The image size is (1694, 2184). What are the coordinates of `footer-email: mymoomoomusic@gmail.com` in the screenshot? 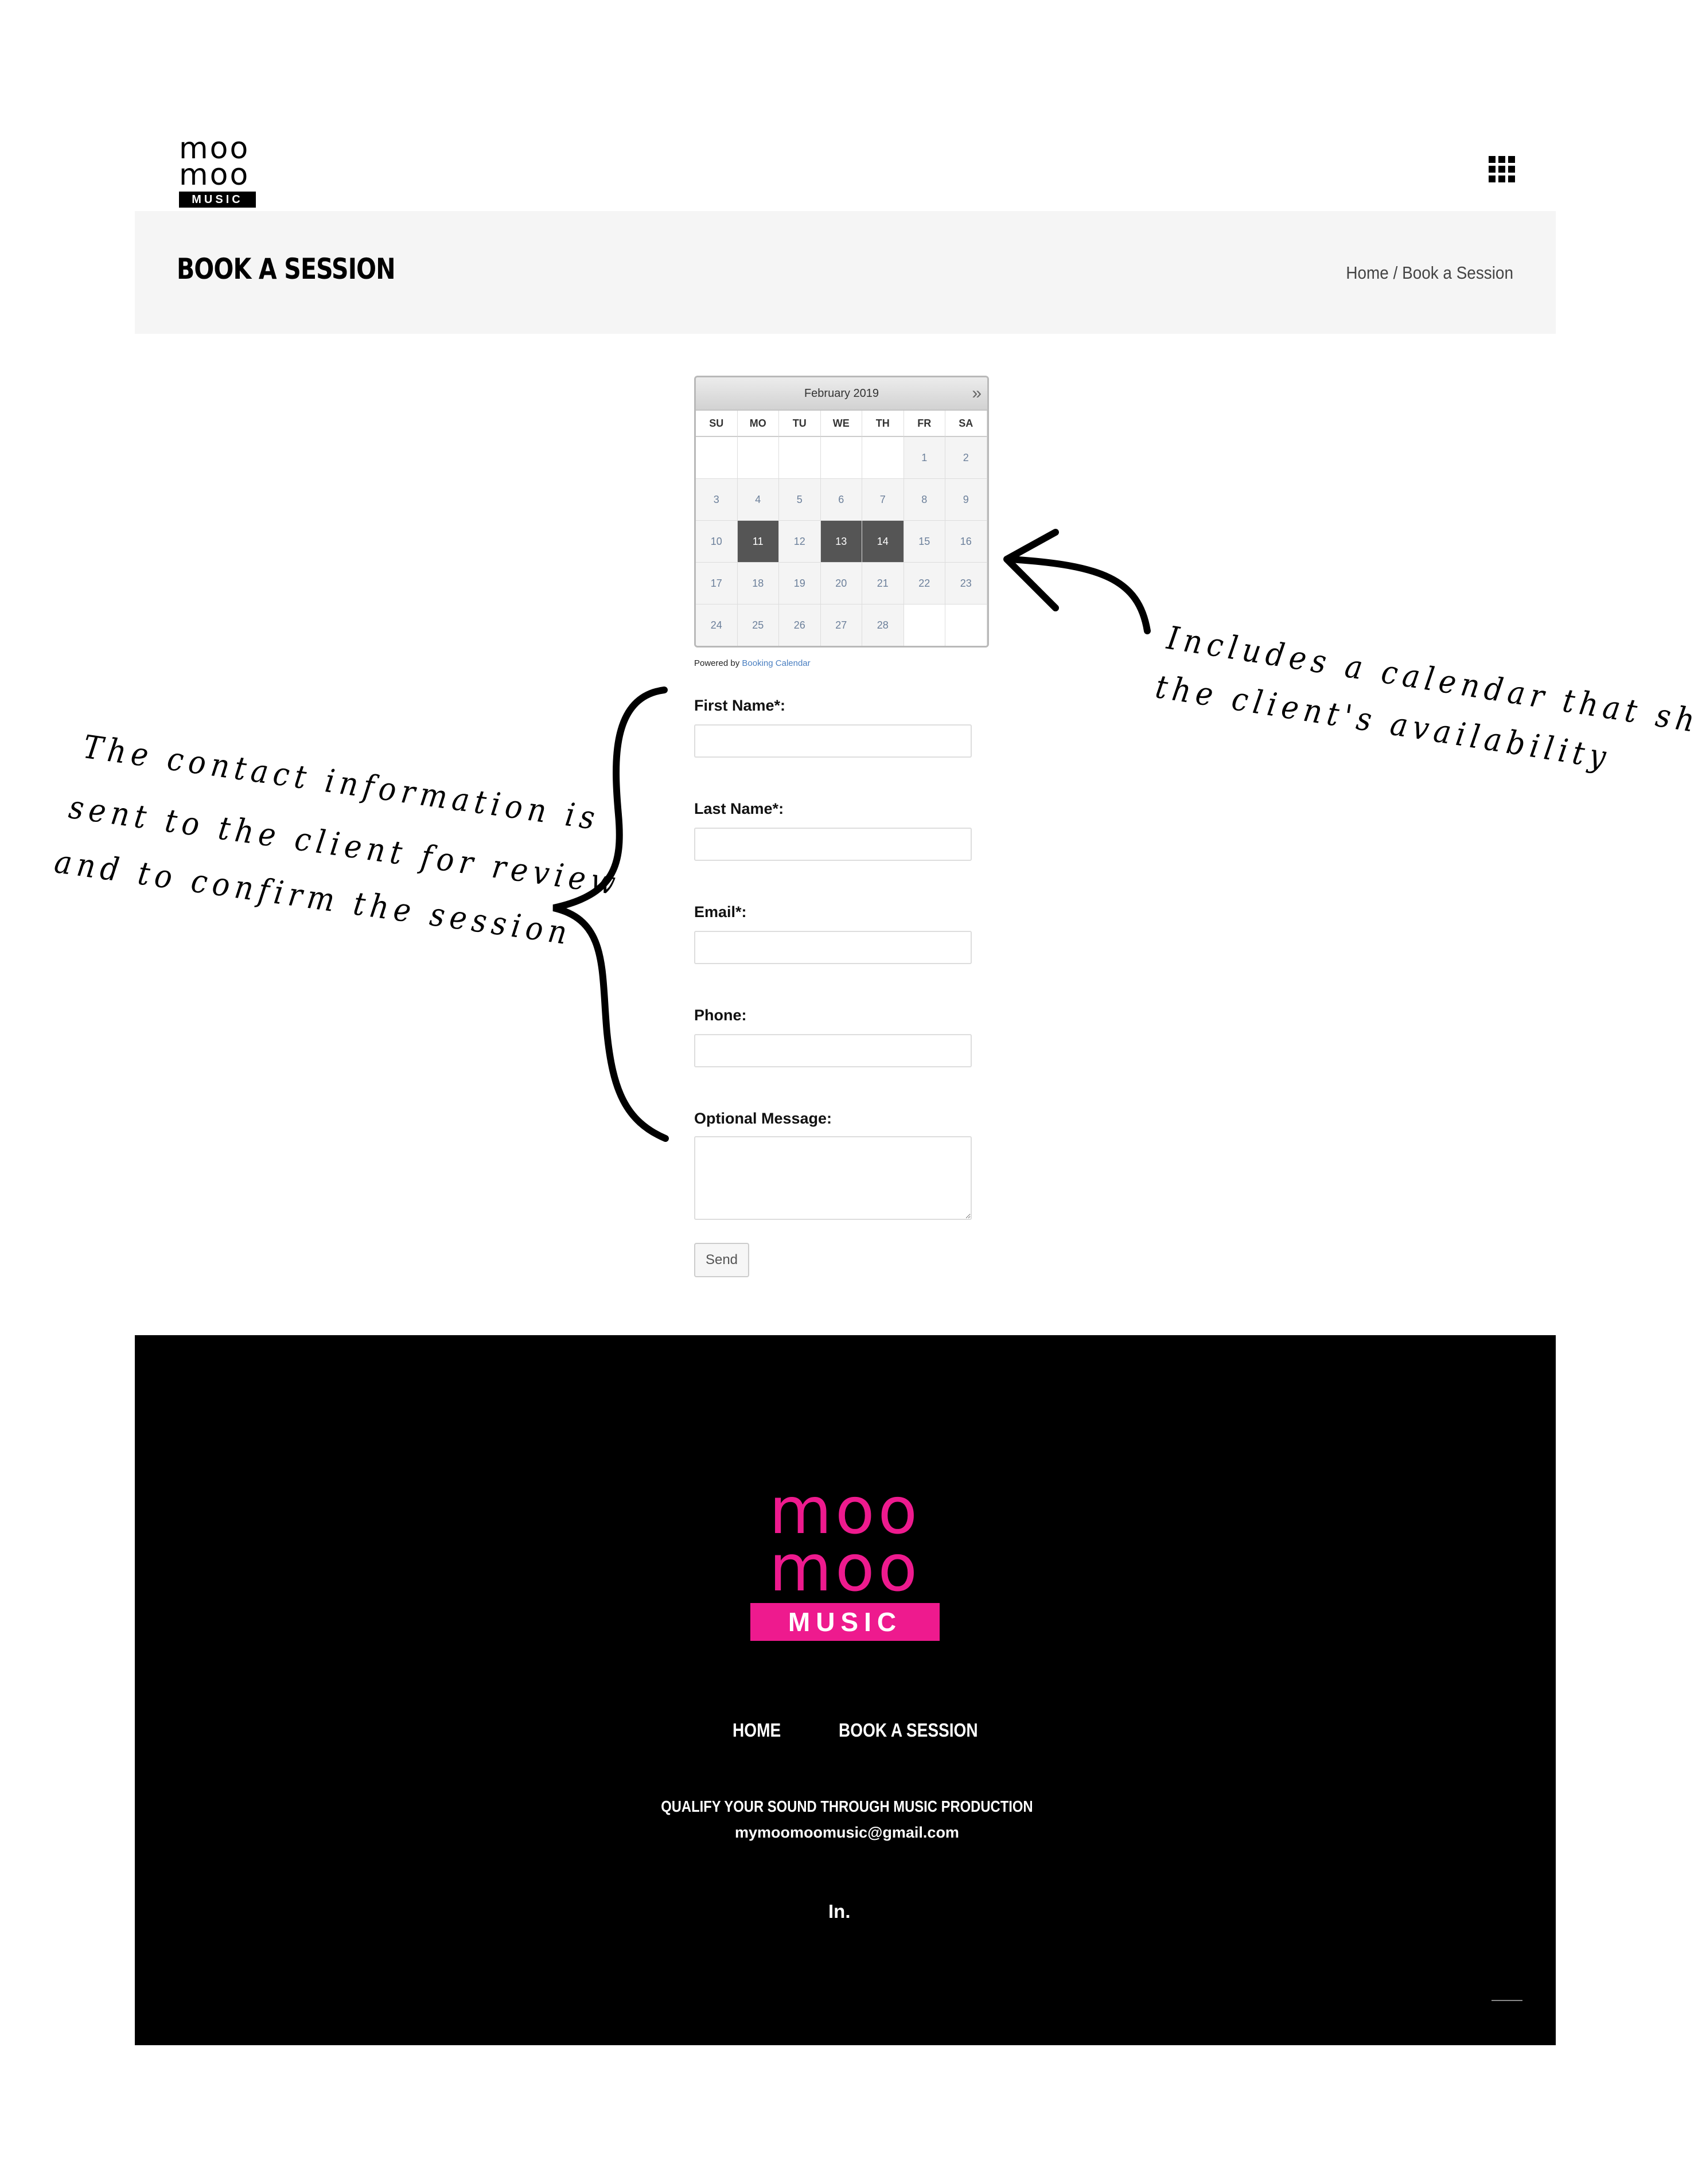 It's located at (847, 1833).